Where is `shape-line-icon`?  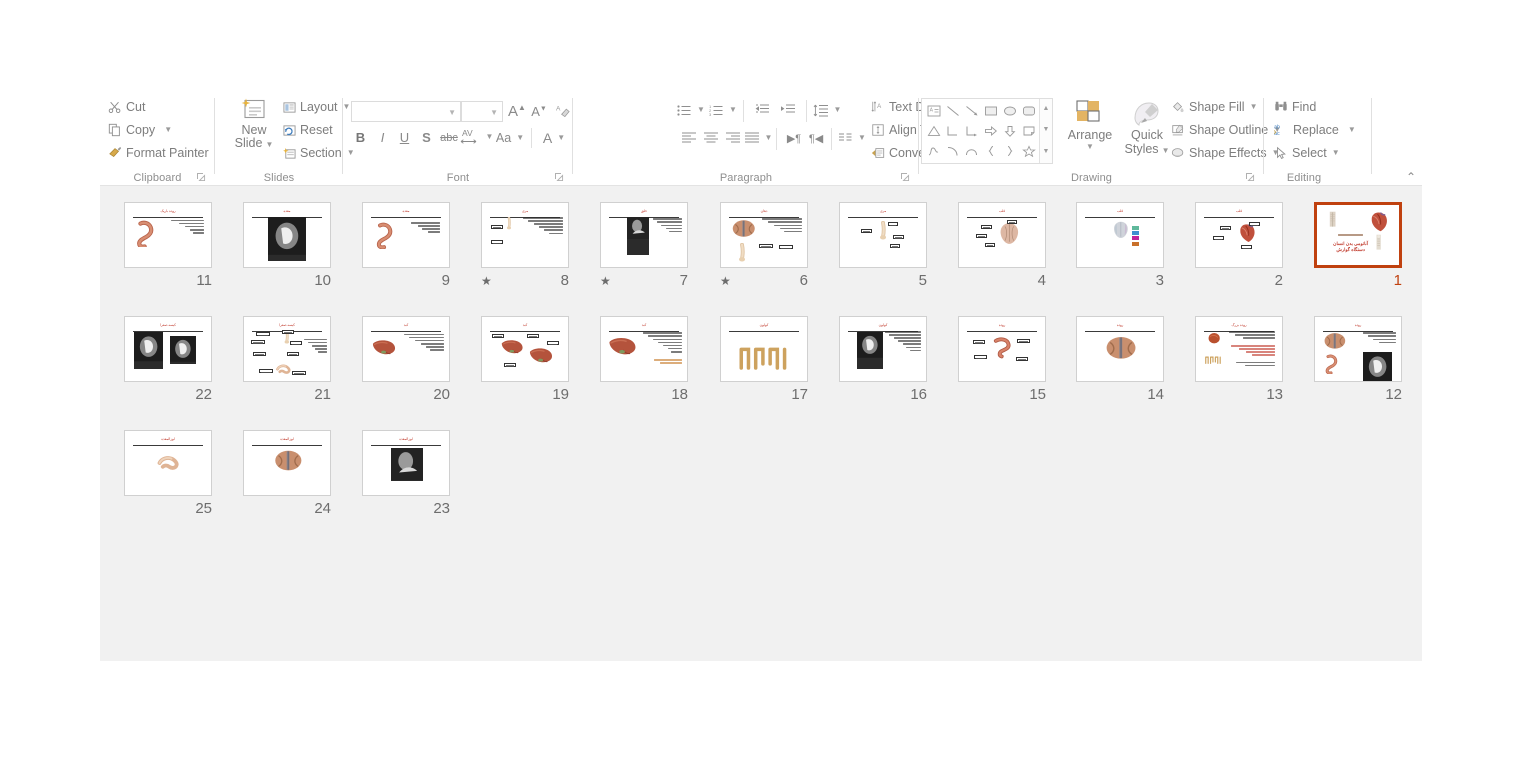
shape-line-icon is located at coordinates (952, 111).